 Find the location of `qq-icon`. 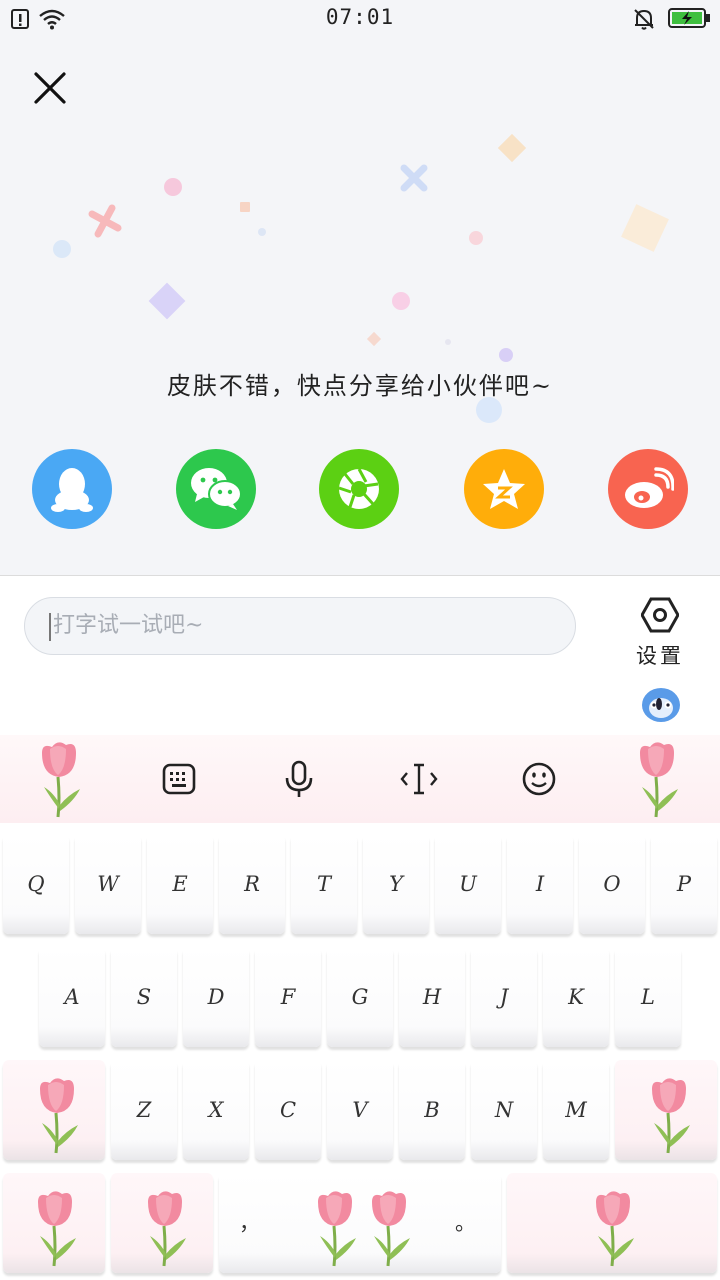

qq-icon is located at coordinates (72, 490).